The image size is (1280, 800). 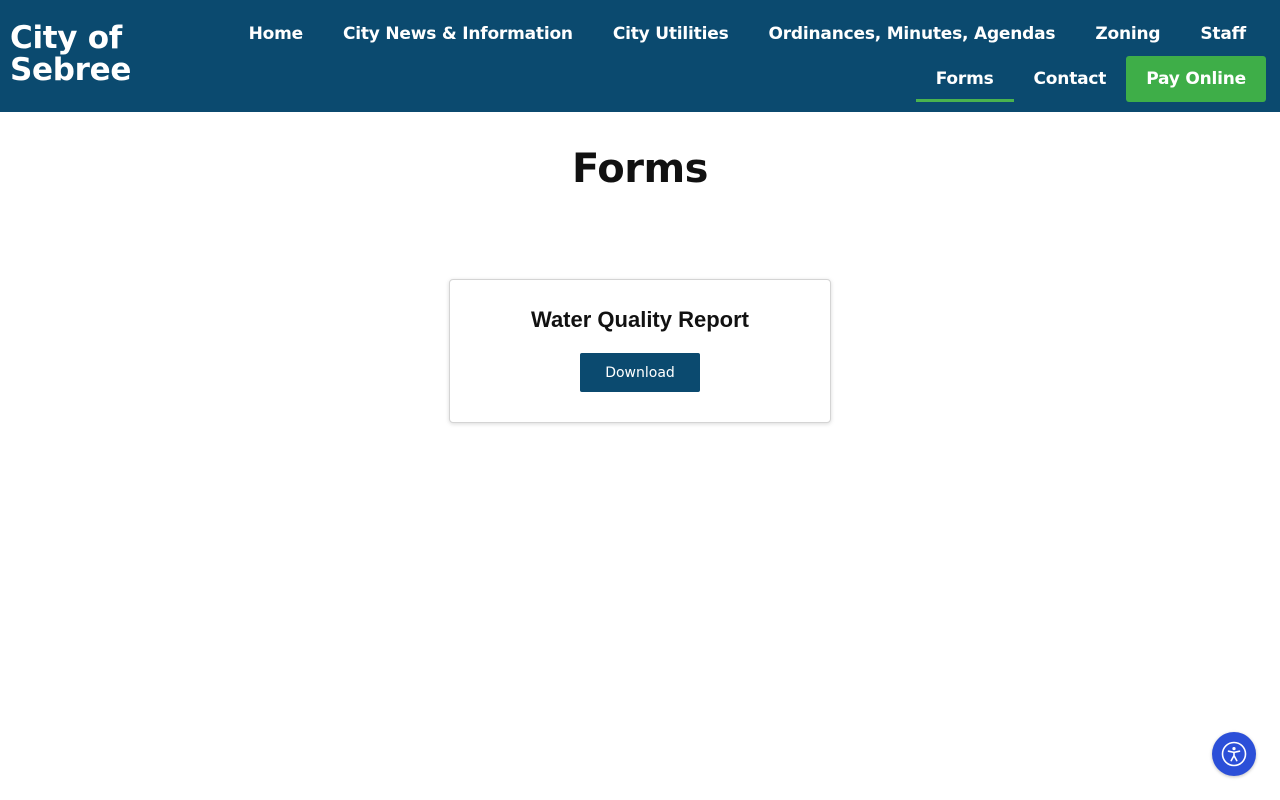 I want to click on form-card: Water Quality Report Download, so click(x=640, y=351).